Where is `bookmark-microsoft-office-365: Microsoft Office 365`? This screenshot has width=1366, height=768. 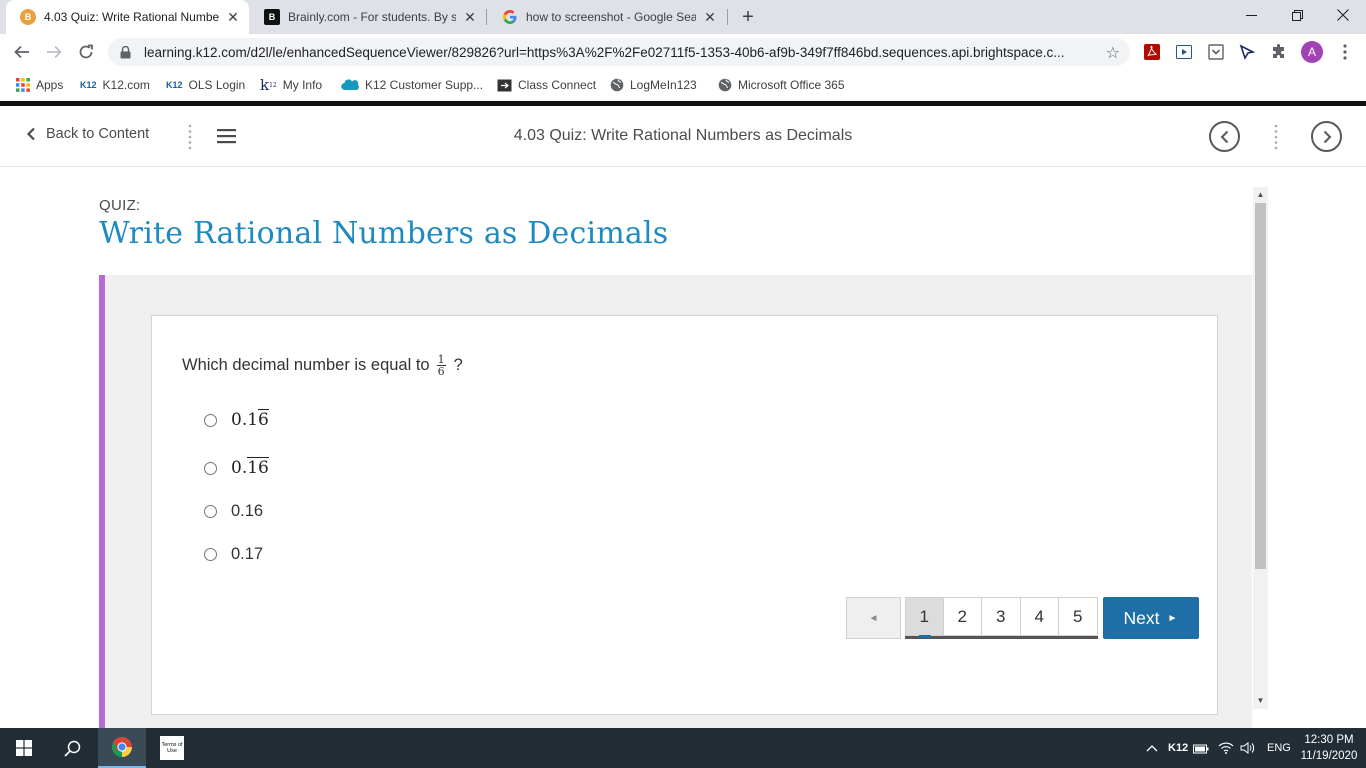 bookmark-microsoft-office-365: Microsoft Office 365 is located at coordinates (781, 85).